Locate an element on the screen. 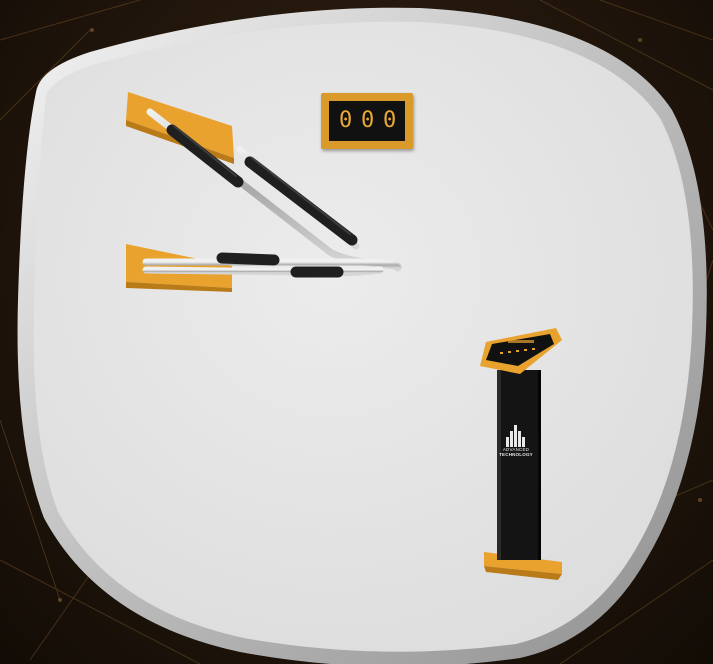 The height and width of the screenshot is (664, 713). advanced-technology-logo-icon is located at coordinates (515, 436).